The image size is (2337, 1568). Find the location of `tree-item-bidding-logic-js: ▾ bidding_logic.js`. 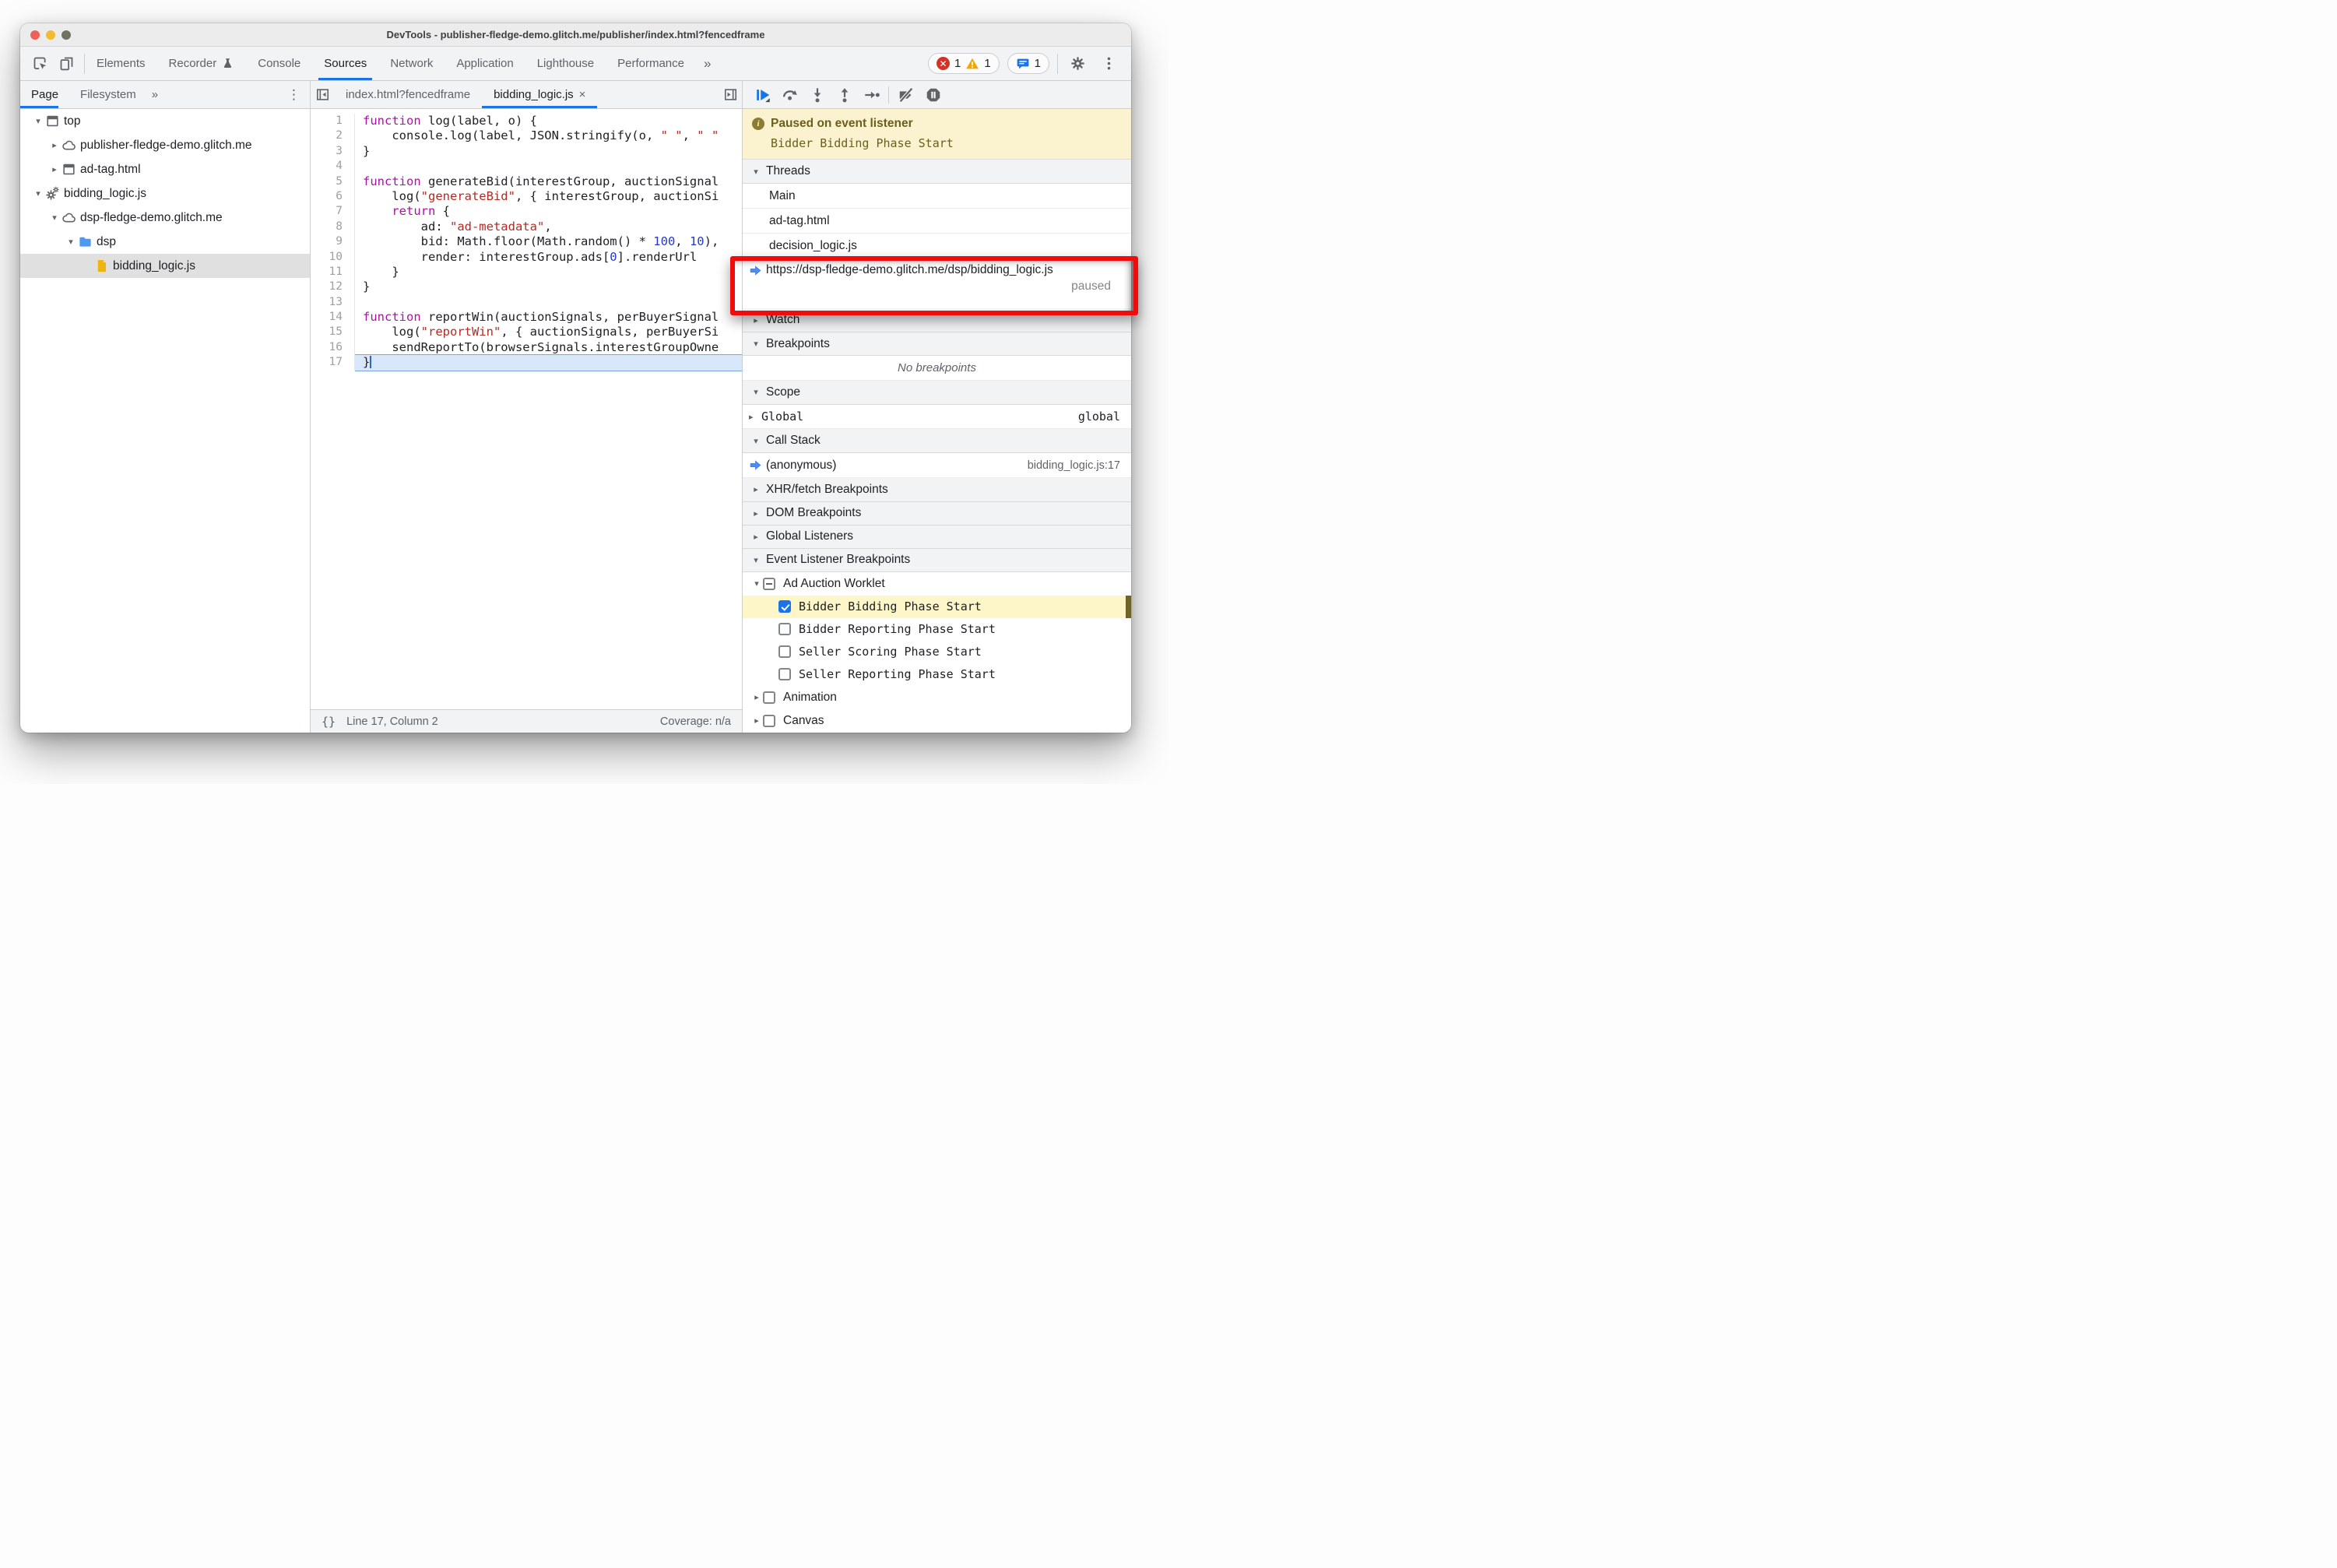

tree-item-bidding-logic-js: ▾ bidding_logic.js is located at coordinates (165, 193).